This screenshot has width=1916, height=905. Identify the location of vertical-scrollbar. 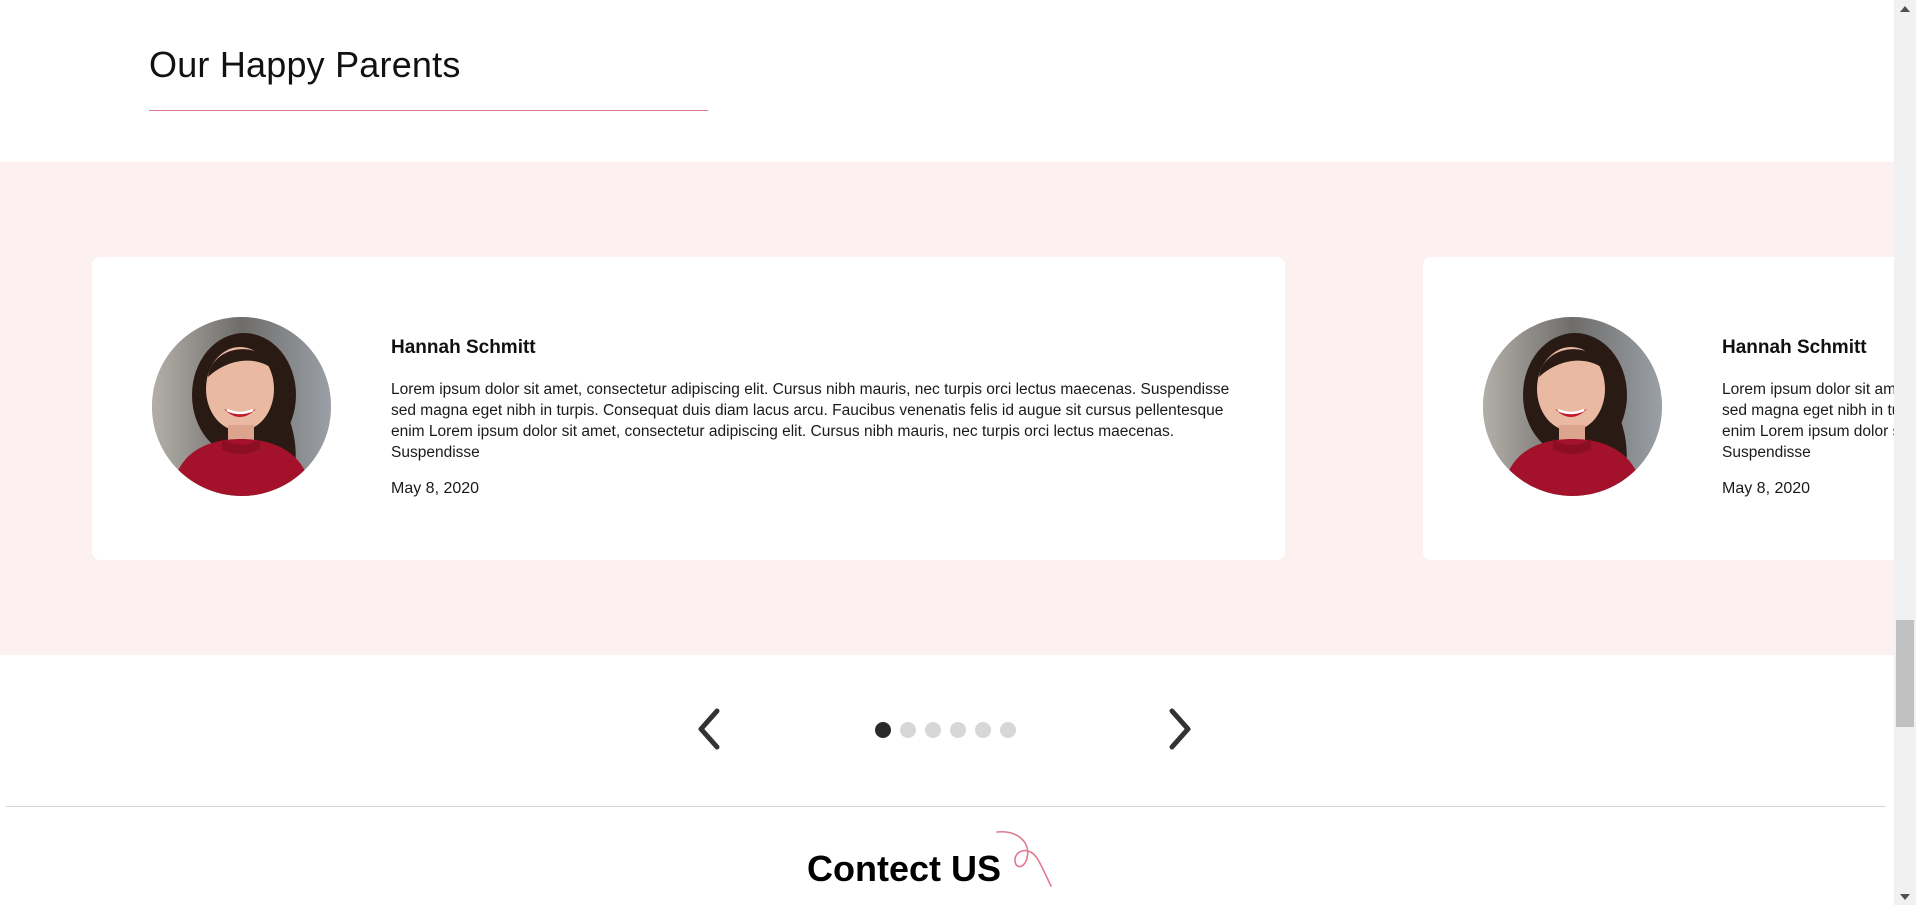
(1905, 452).